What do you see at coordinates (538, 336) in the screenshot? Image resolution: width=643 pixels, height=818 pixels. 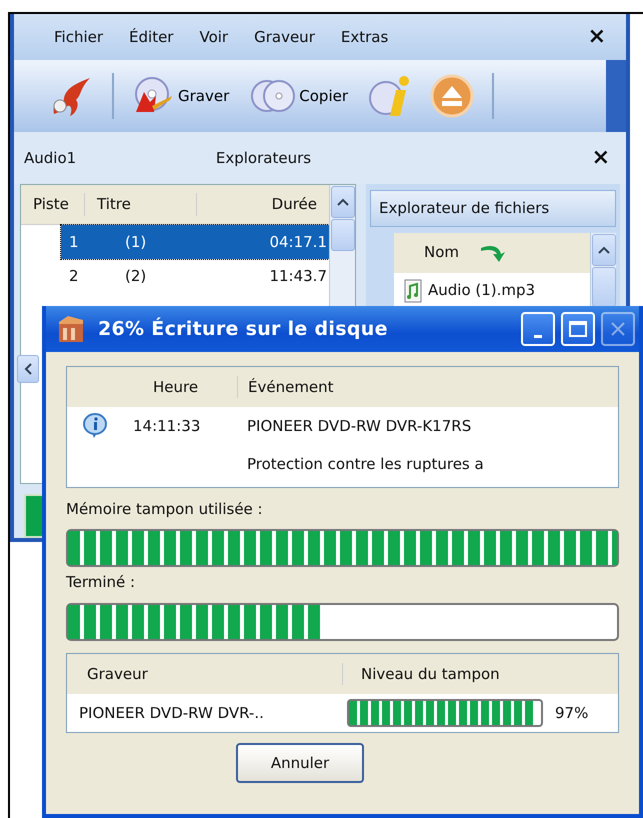 I see `minimize-icon` at bounding box center [538, 336].